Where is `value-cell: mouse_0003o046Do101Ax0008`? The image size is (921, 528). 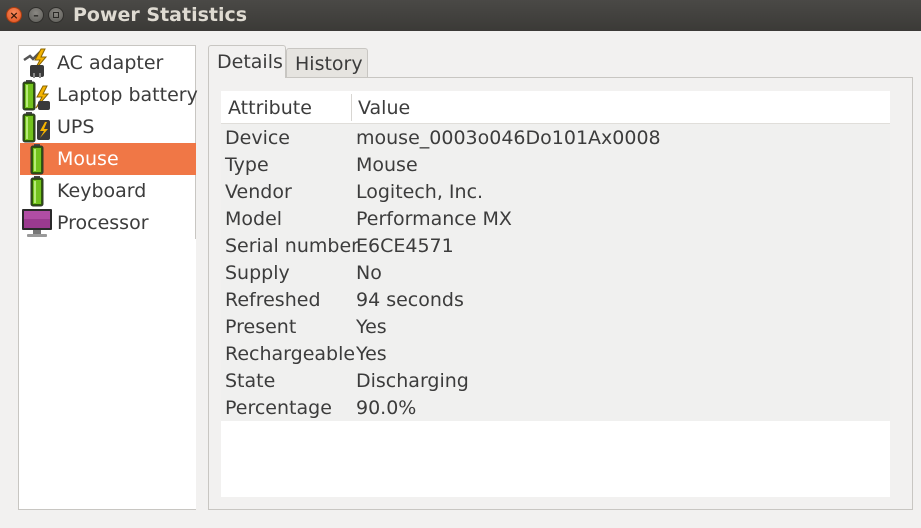
value-cell: mouse_0003o046Do101Ax0008 is located at coordinates (508, 138).